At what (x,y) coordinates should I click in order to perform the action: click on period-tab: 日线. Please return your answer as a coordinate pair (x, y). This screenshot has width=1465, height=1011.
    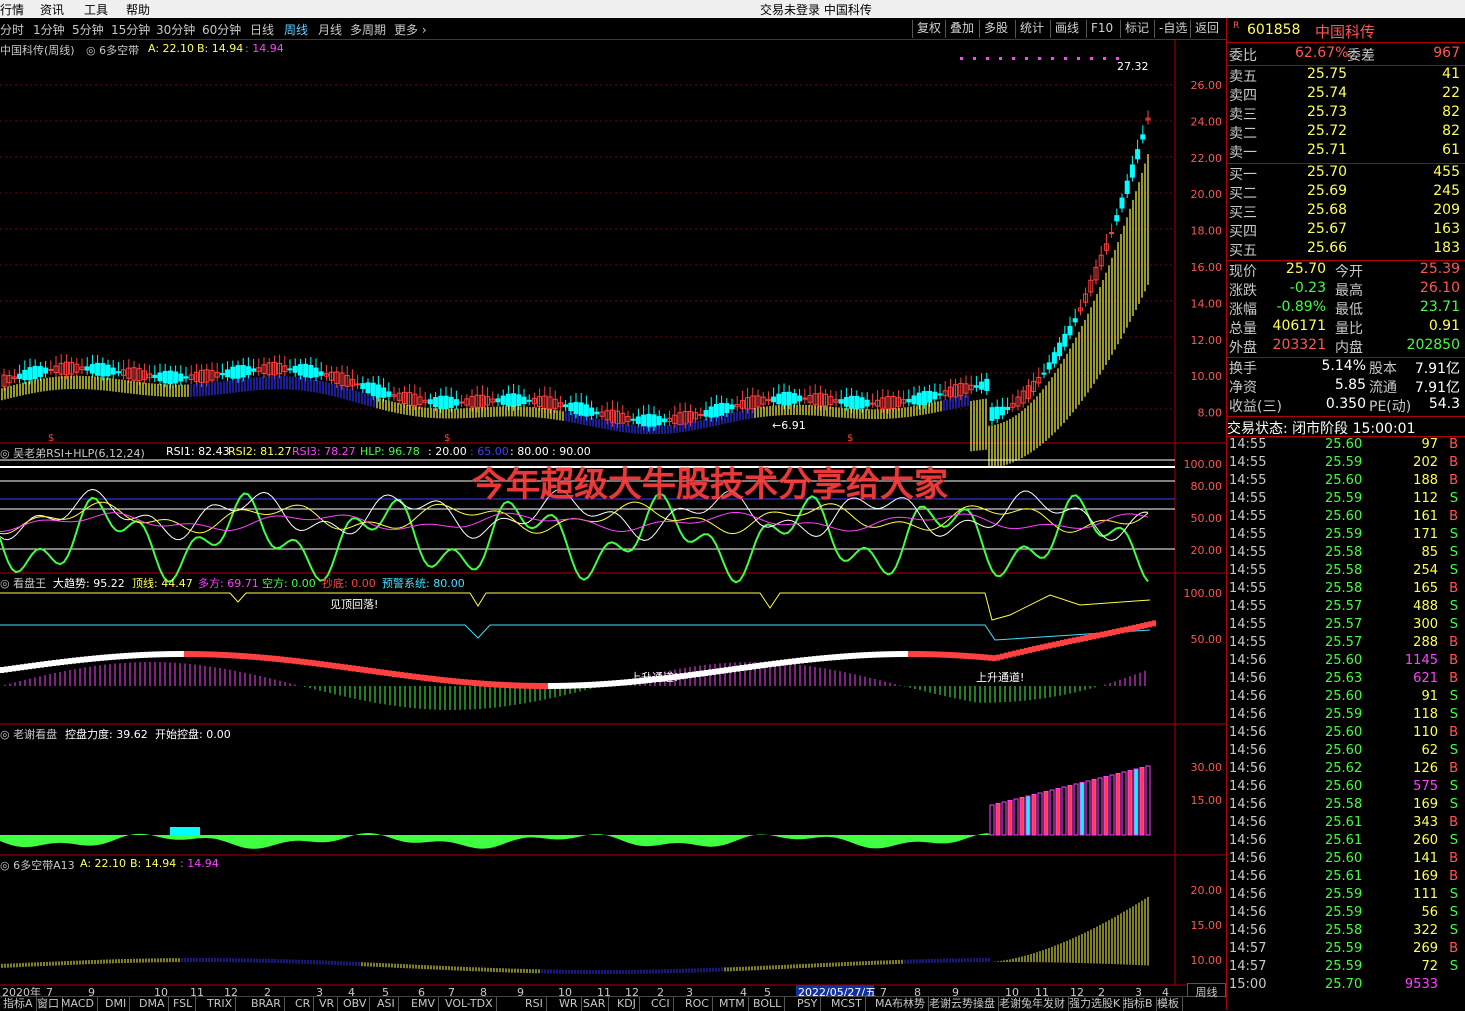
    Looking at the image, I should click on (262, 29).